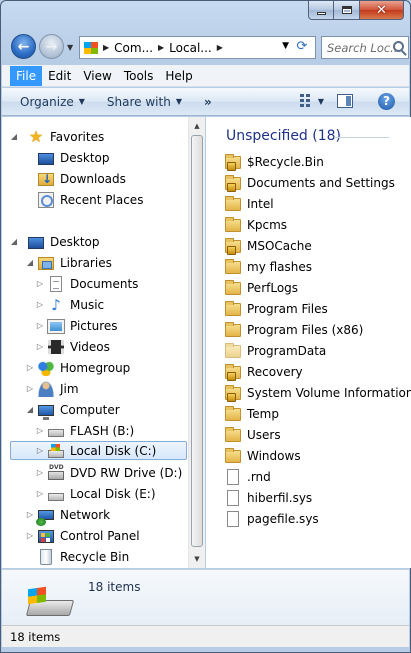 Image resolution: width=411 pixels, height=653 pixels. What do you see at coordinates (398, 46) in the screenshot?
I see `search-icon` at bounding box center [398, 46].